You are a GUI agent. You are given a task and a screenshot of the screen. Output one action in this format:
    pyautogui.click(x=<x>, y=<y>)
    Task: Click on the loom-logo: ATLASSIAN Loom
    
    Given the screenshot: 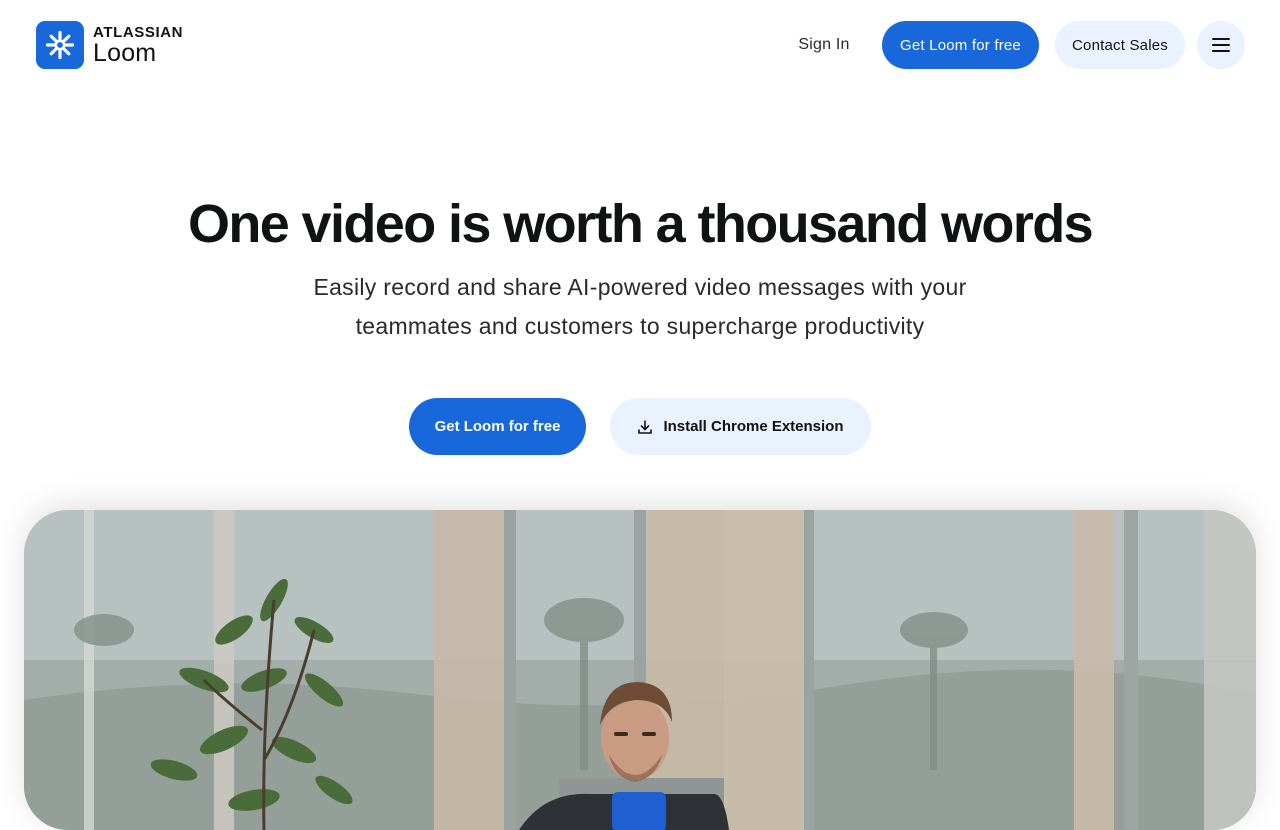 What is the action you would take?
    pyautogui.click(x=109, y=45)
    